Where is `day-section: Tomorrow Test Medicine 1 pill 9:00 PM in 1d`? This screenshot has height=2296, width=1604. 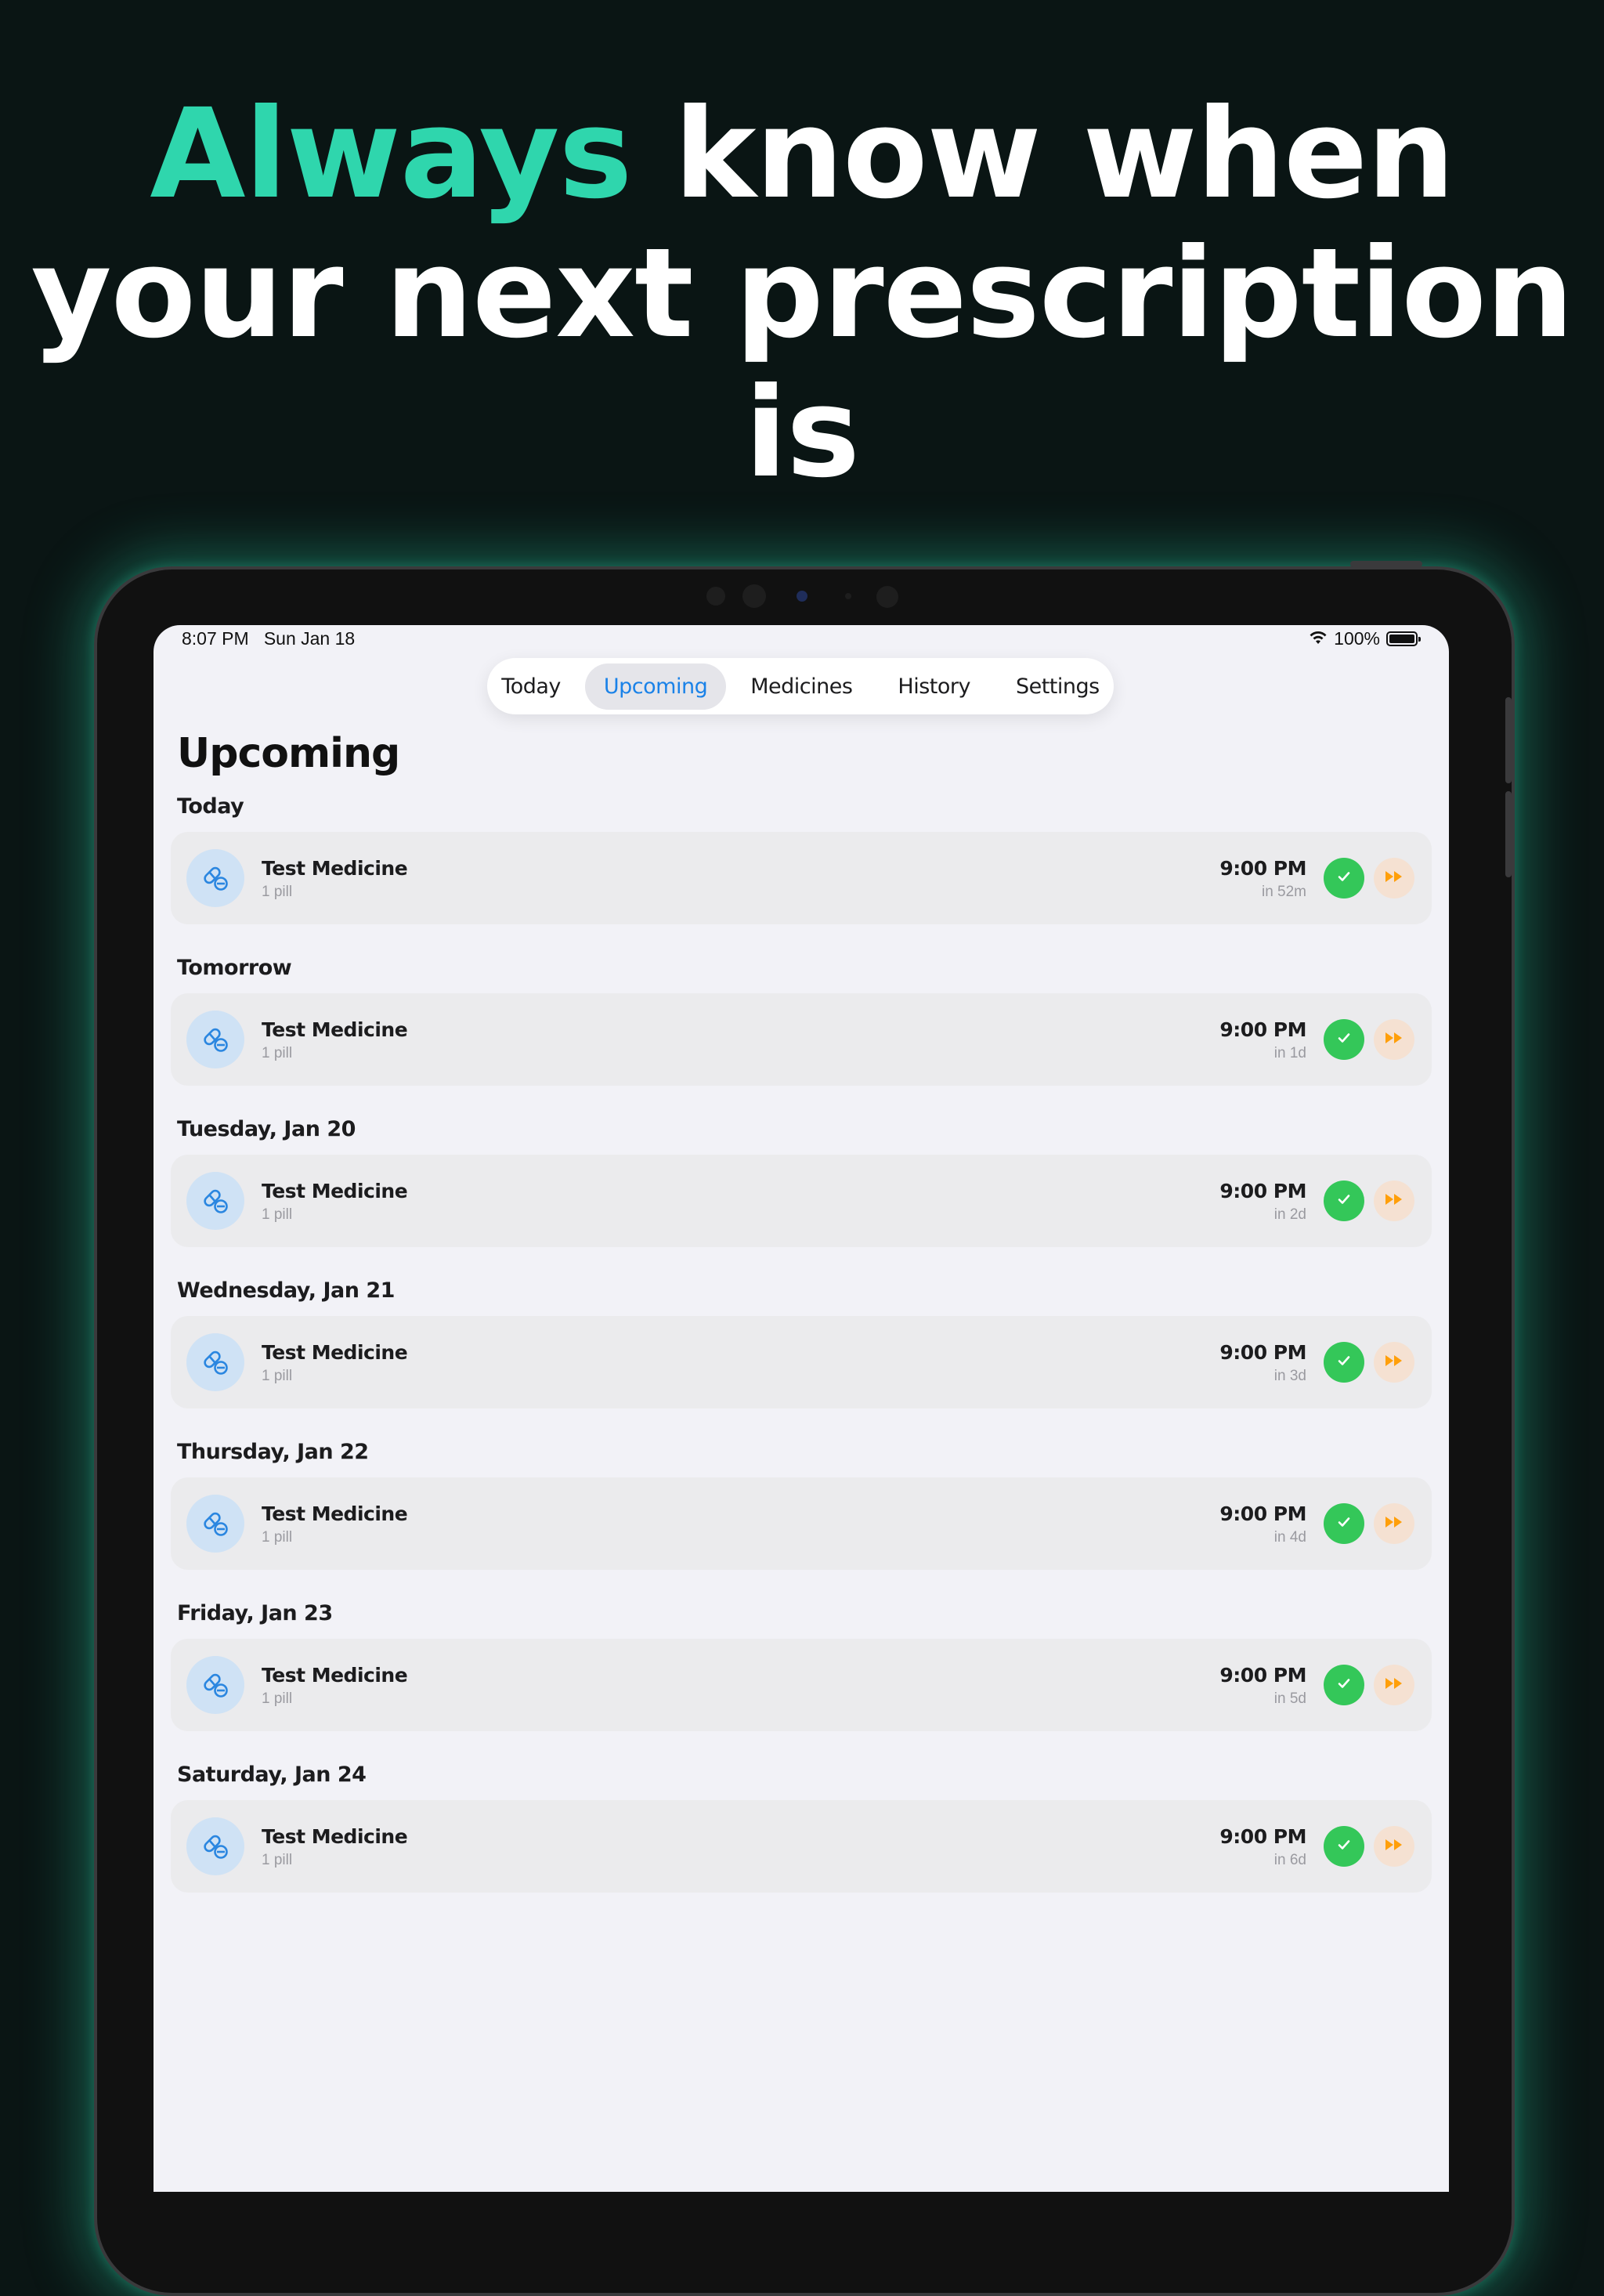
day-section: Tomorrow Test Medicine 1 pill 9:00 PM in 1d is located at coordinates (801, 1014).